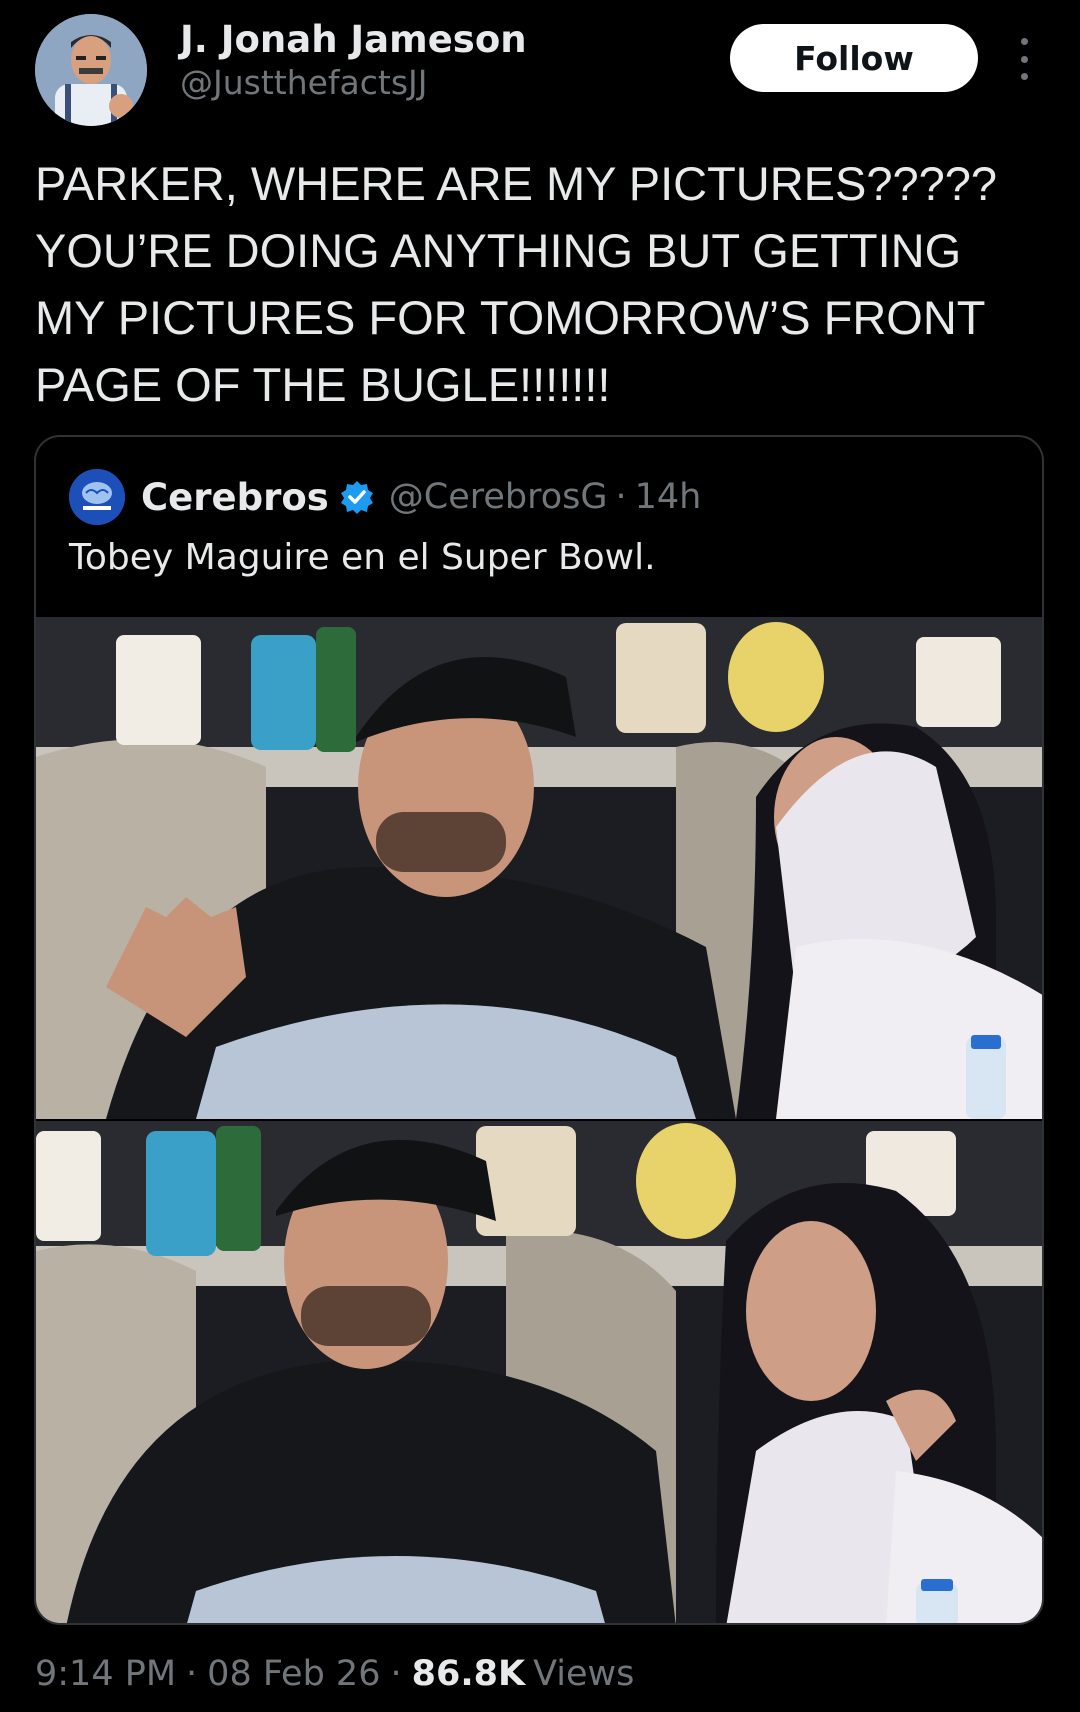  Describe the element at coordinates (668, 497) in the screenshot. I see `quoted-timestamp: 14h` at that location.